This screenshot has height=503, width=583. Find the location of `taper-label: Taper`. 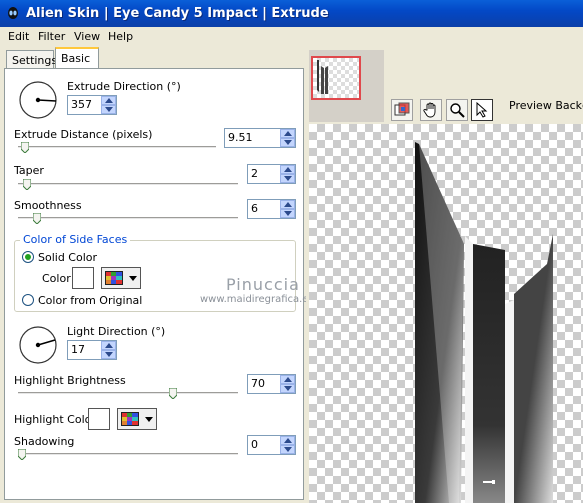

taper-label: Taper is located at coordinates (29, 170).